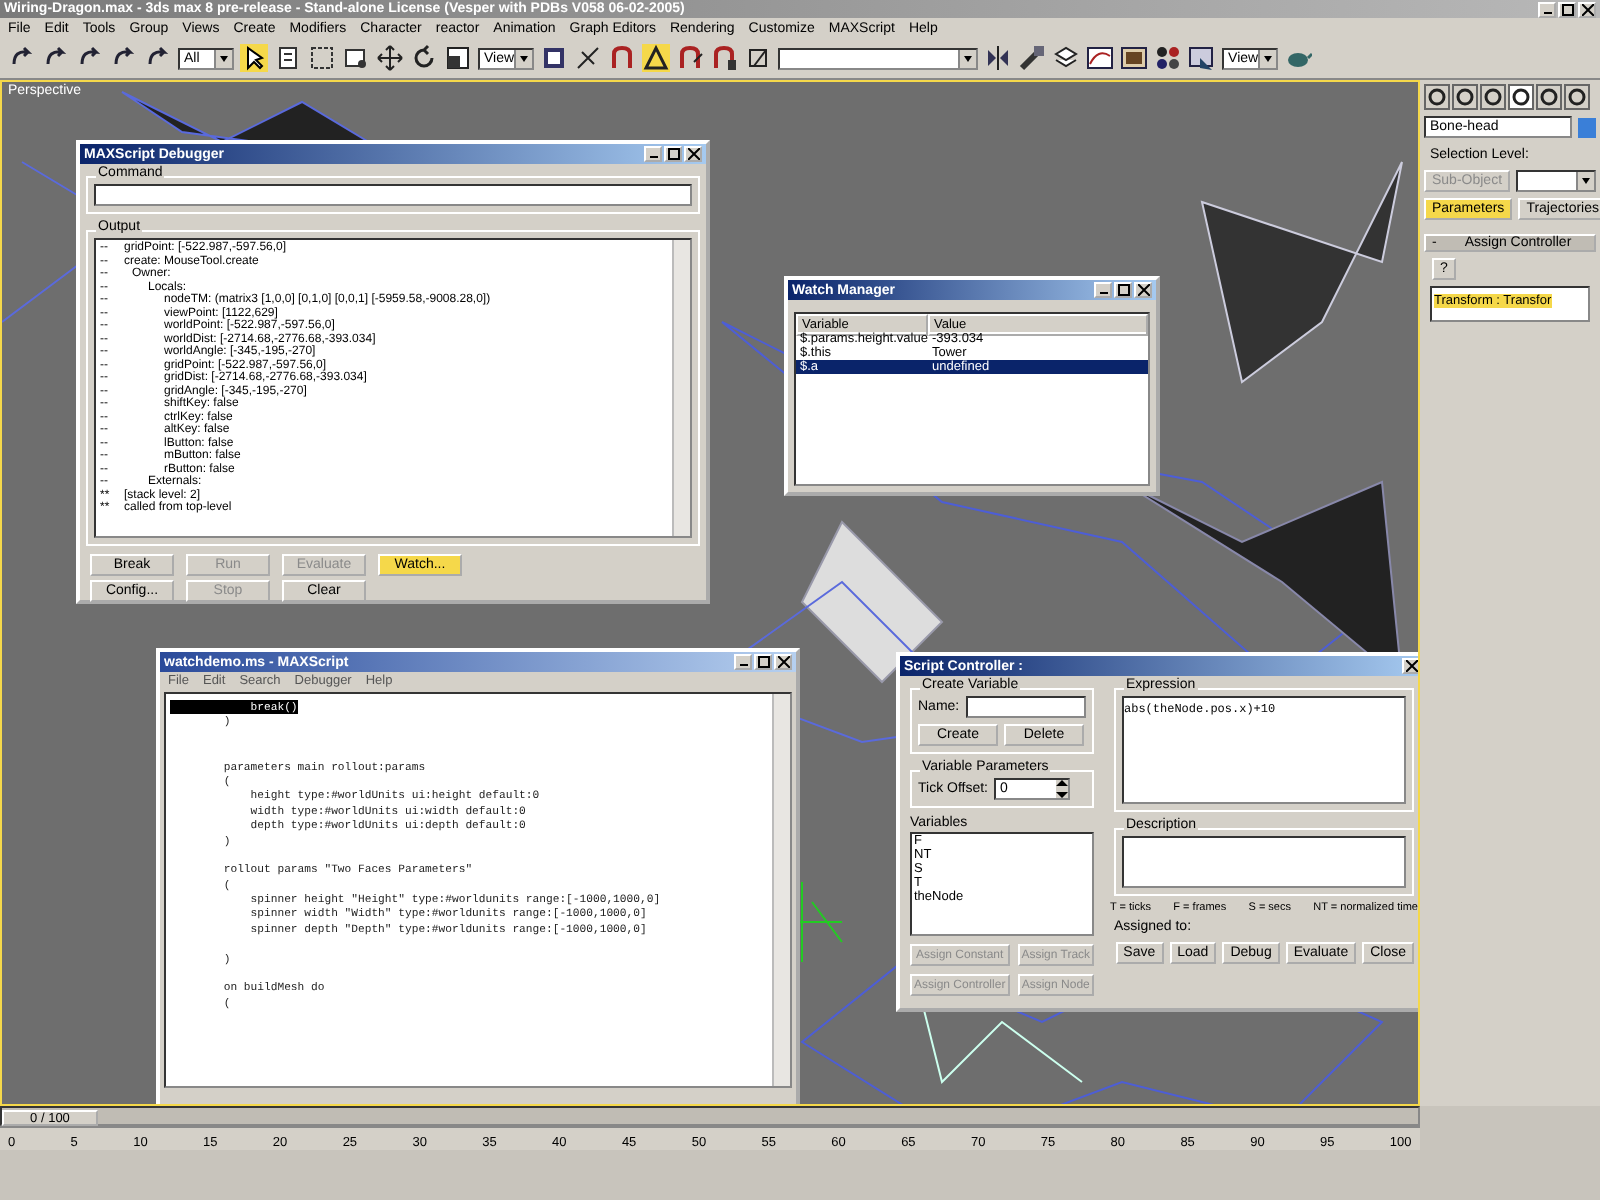  I want to click on description-field, so click(1264, 862).